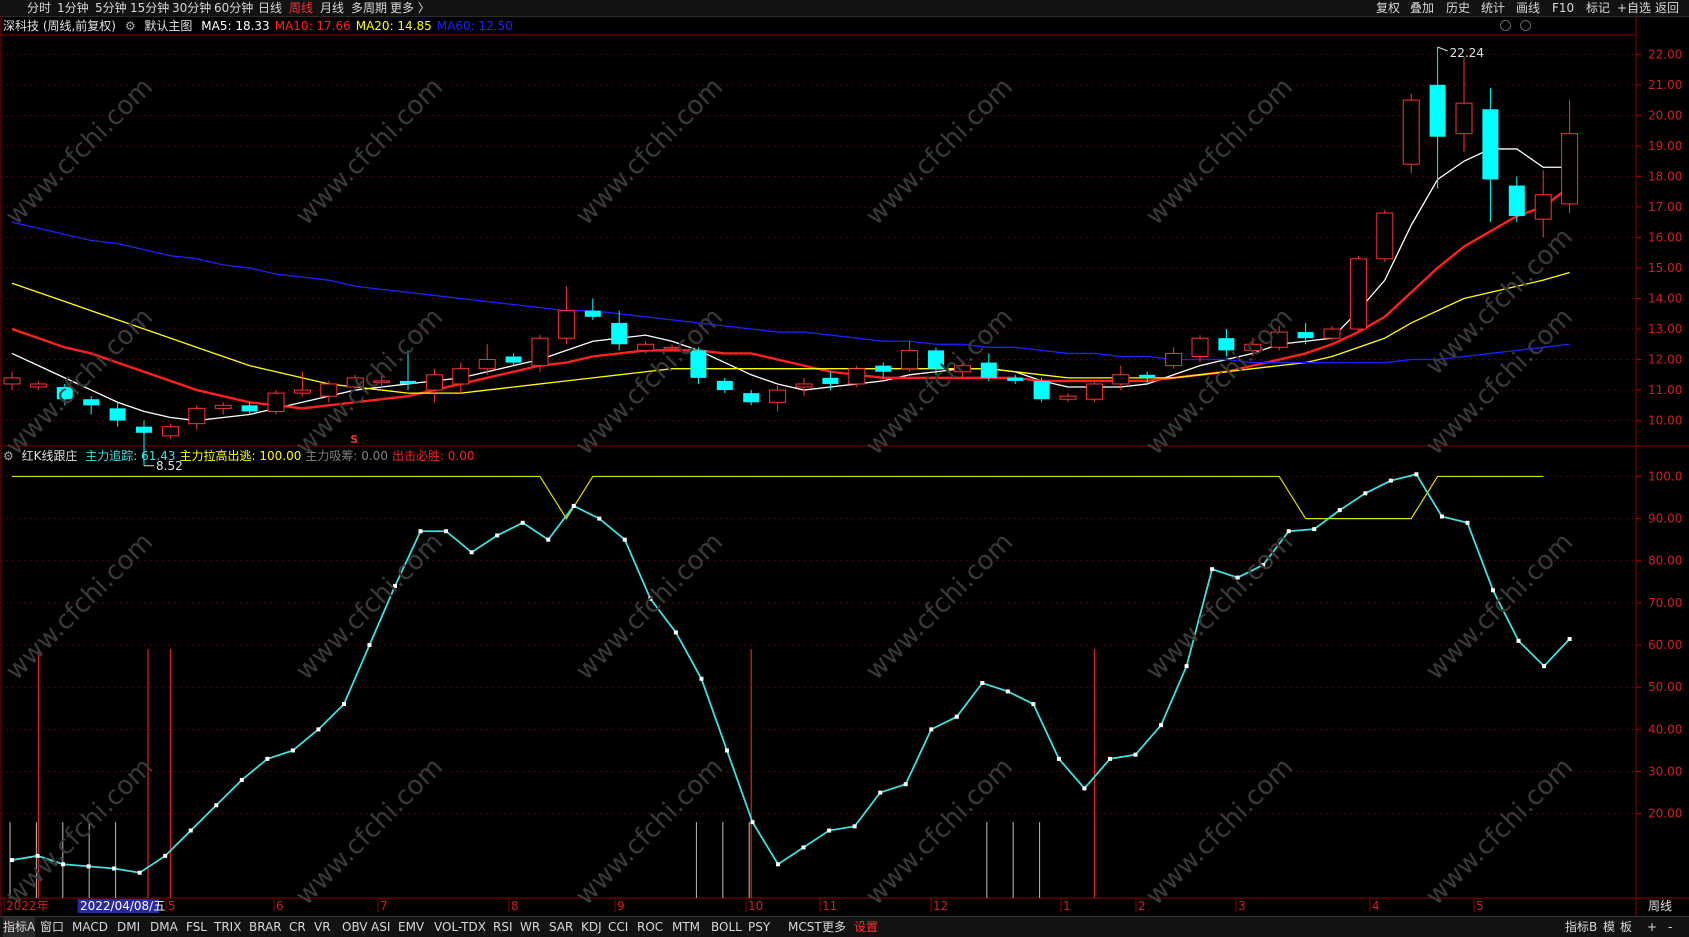 The image size is (1689, 937). What do you see at coordinates (196, 927) in the screenshot?
I see `indicator-tab-5: FSL` at bounding box center [196, 927].